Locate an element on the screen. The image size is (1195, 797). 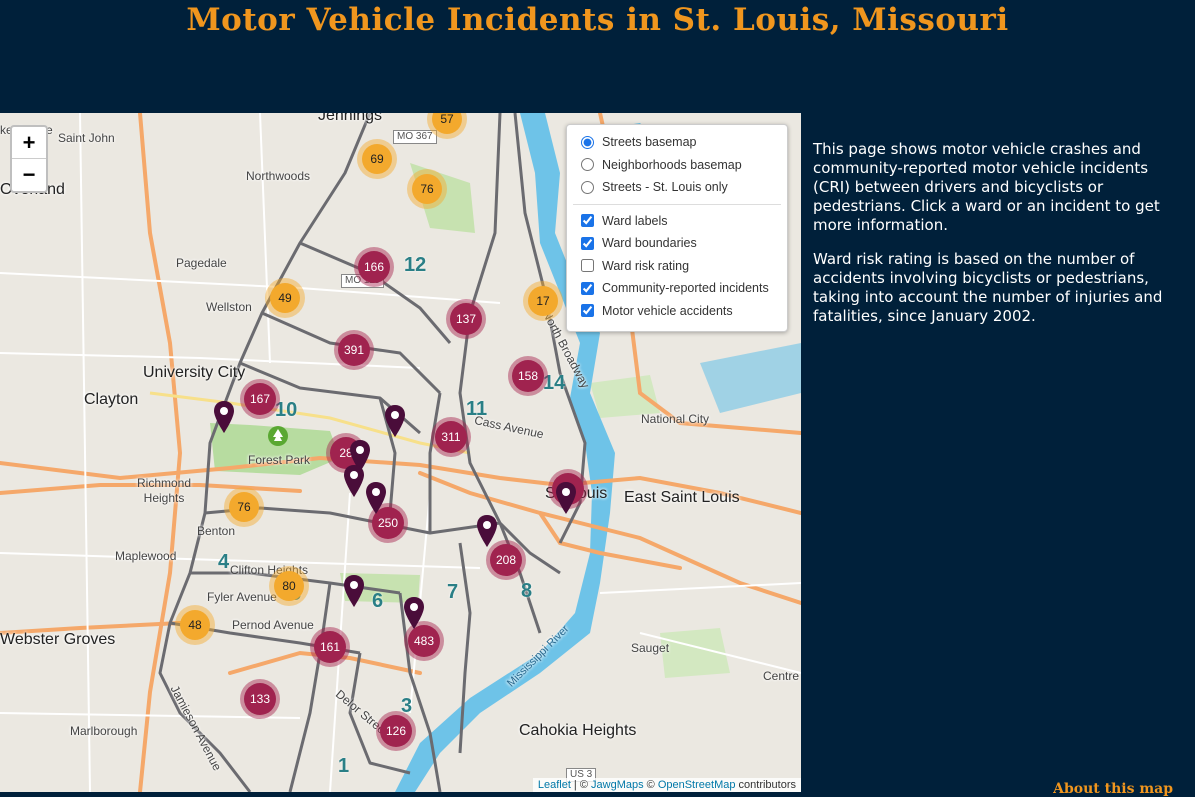
mva-cluster: 137 is located at coordinates (466, 319).